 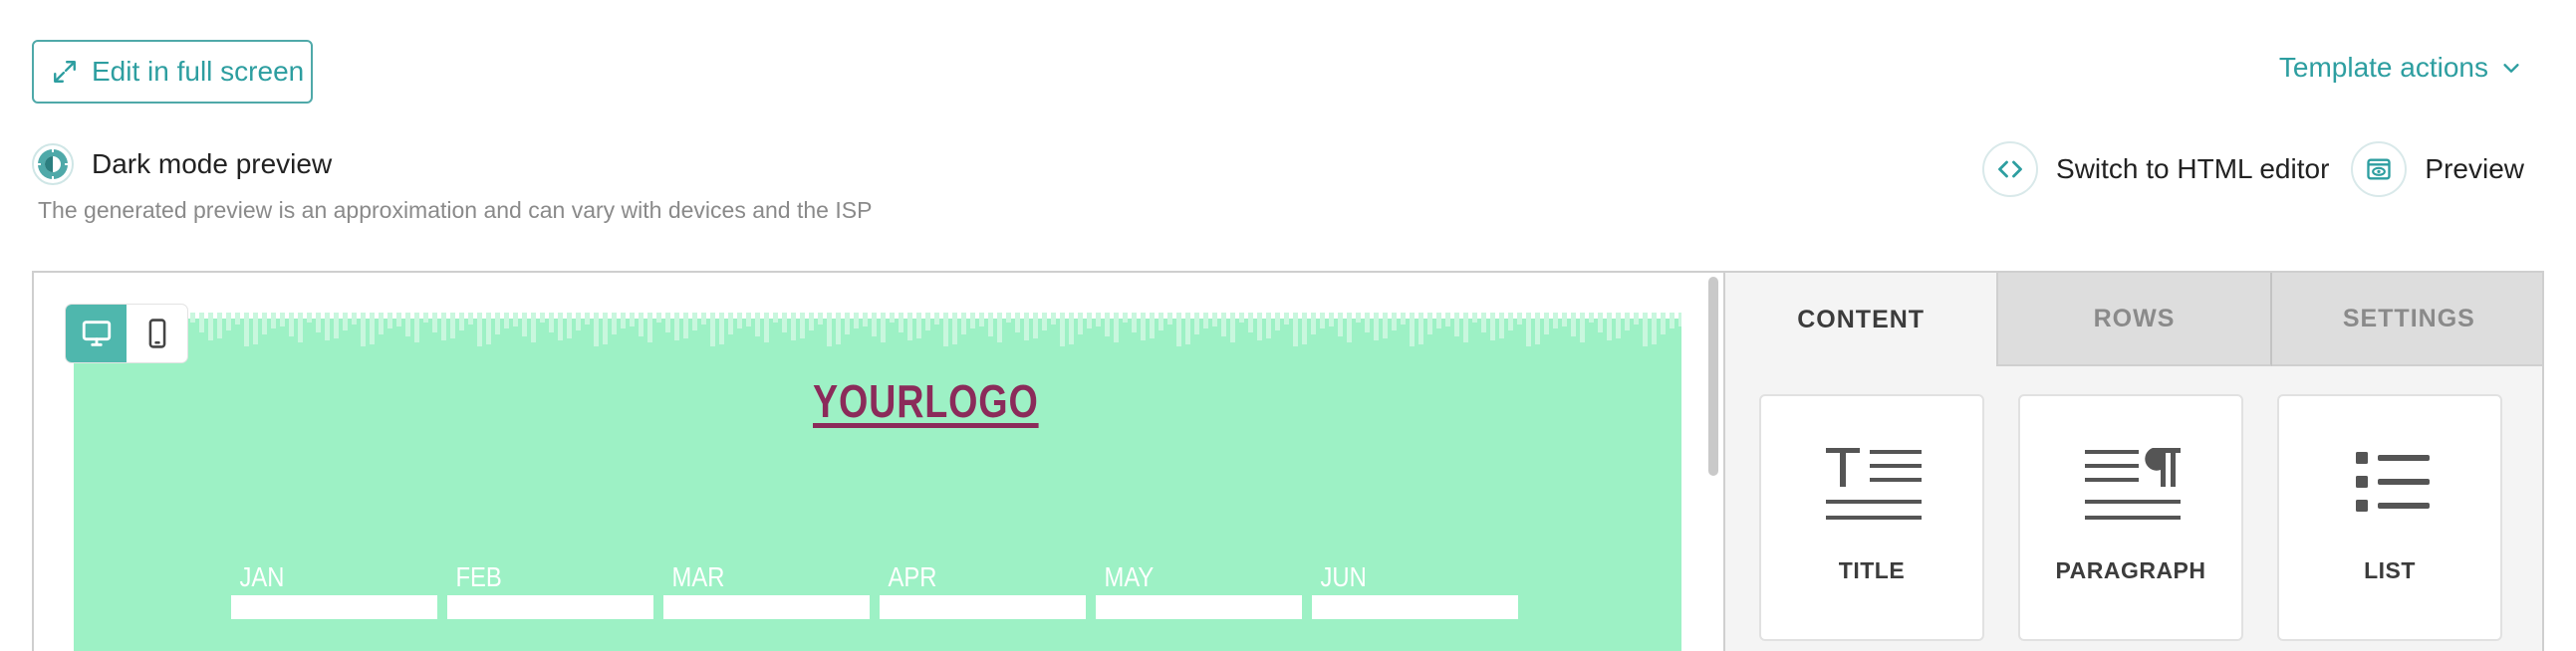 What do you see at coordinates (877, 330) in the screenshot?
I see `decorative-fringe` at bounding box center [877, 330].